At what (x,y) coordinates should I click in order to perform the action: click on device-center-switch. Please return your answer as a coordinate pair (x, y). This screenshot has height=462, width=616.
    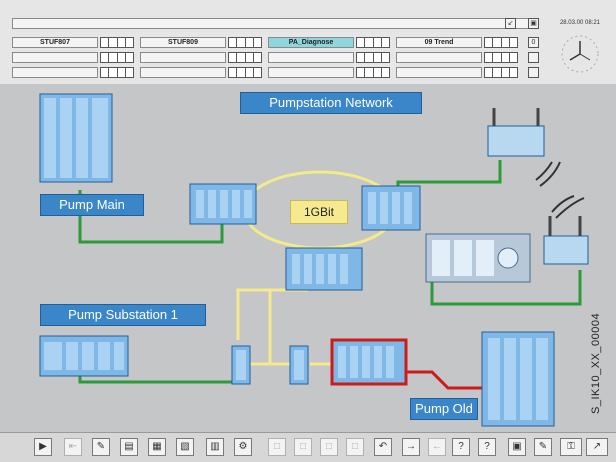
    Looking at the image, I should click on (324, 269).